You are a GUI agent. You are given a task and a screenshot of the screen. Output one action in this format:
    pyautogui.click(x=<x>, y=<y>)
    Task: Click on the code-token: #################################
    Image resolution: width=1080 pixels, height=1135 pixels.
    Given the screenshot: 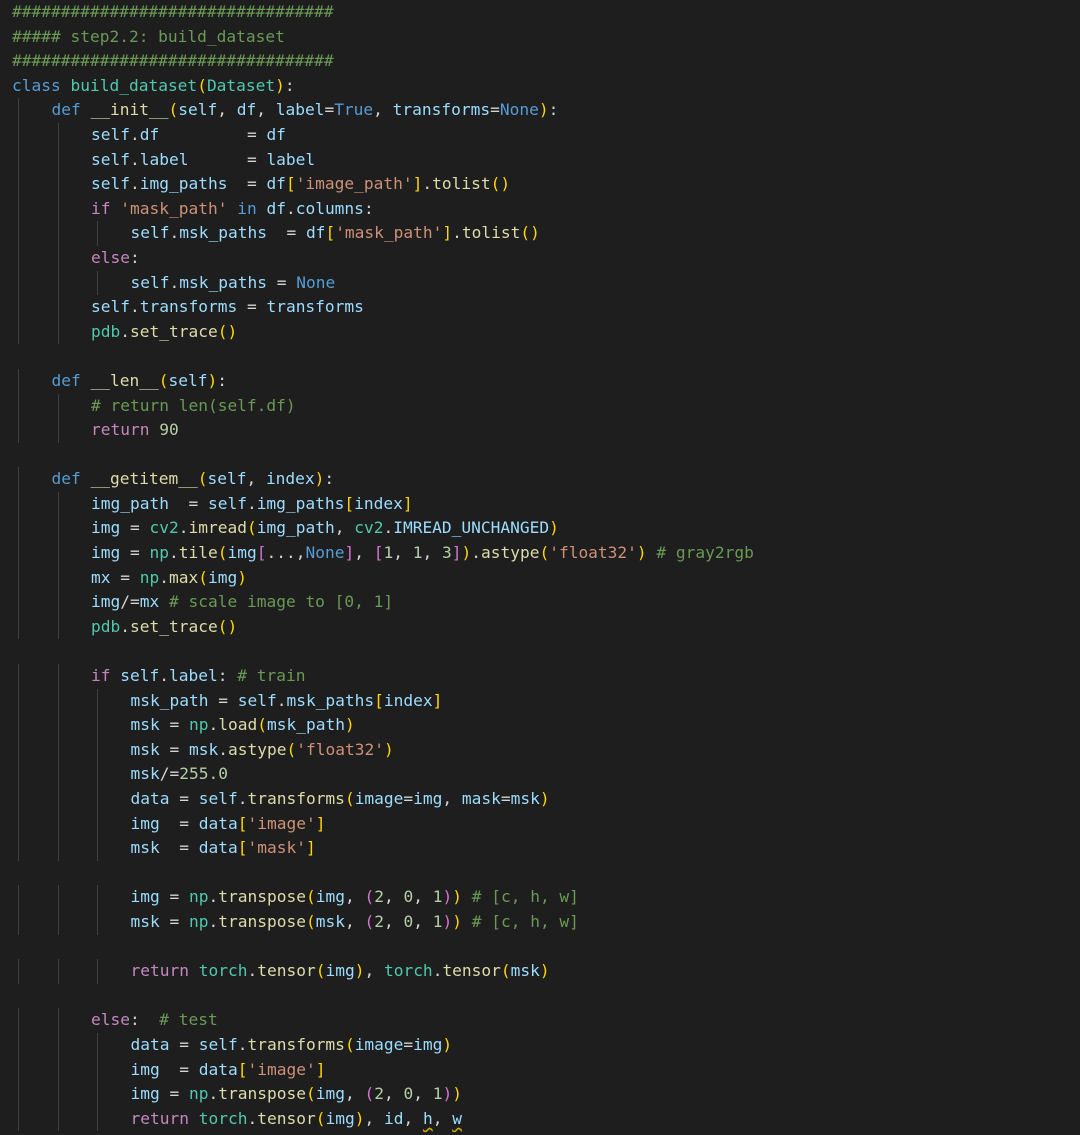 What is the action you would take?
    pyautogui.click(x=173, y=61)
    